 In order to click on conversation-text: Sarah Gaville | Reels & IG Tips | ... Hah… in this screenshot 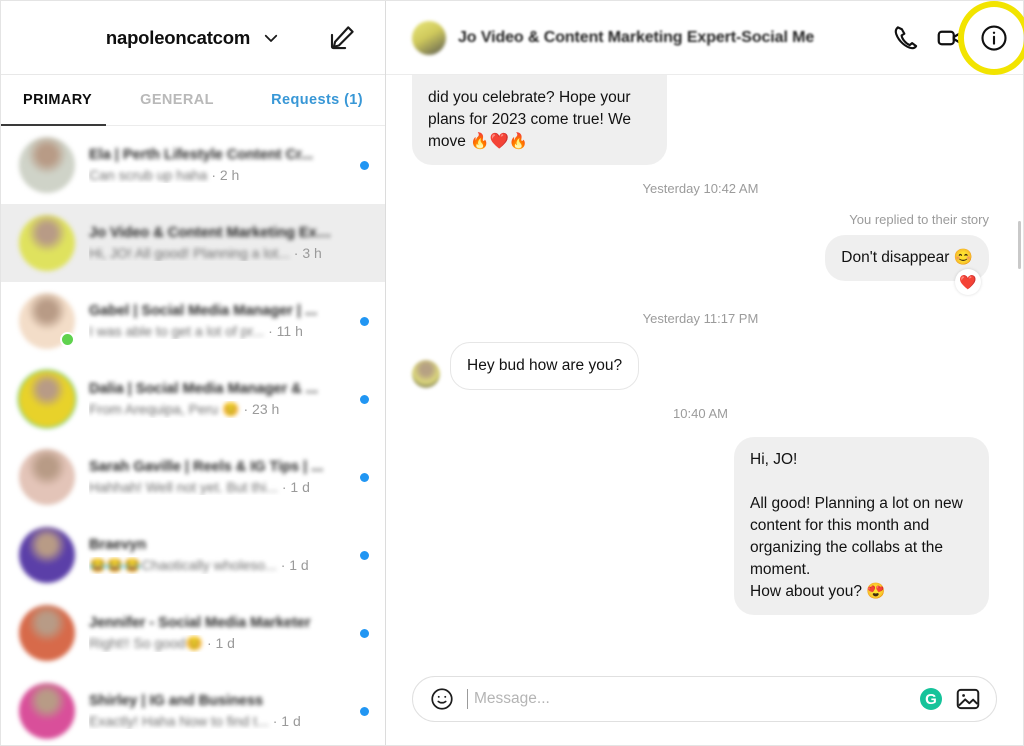, I will do `click(213, 477)`.